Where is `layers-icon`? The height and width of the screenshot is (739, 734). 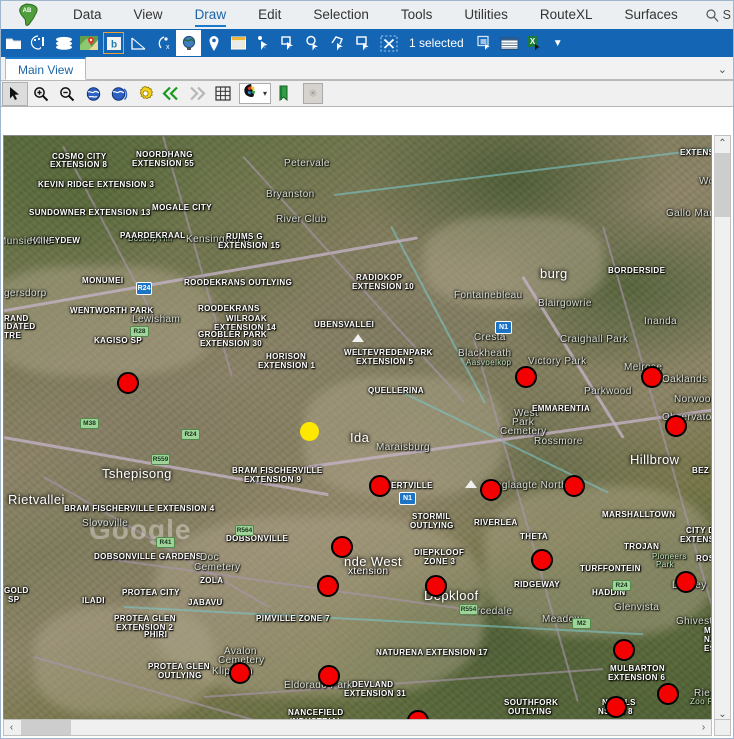 layers-icon is located at coordinates (63, 43).